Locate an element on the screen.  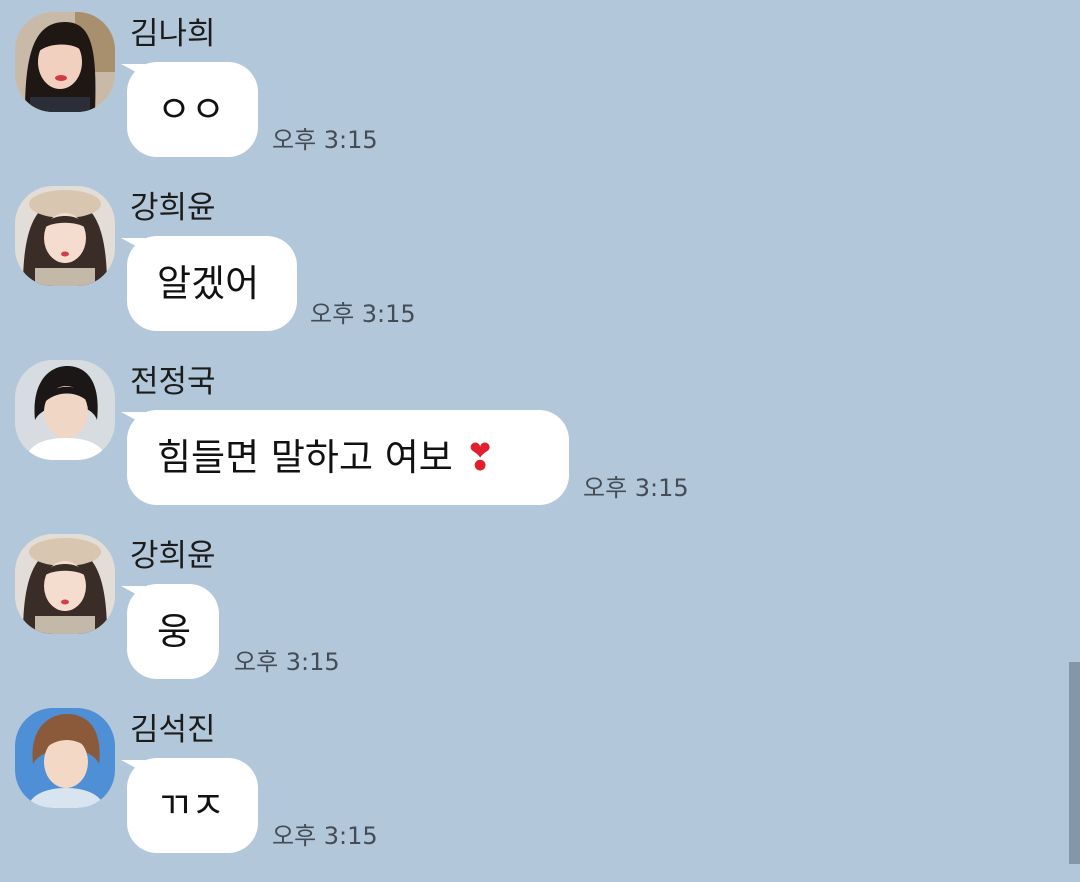
message-text: ㅇㅇ is located at coordinates (191, 109).